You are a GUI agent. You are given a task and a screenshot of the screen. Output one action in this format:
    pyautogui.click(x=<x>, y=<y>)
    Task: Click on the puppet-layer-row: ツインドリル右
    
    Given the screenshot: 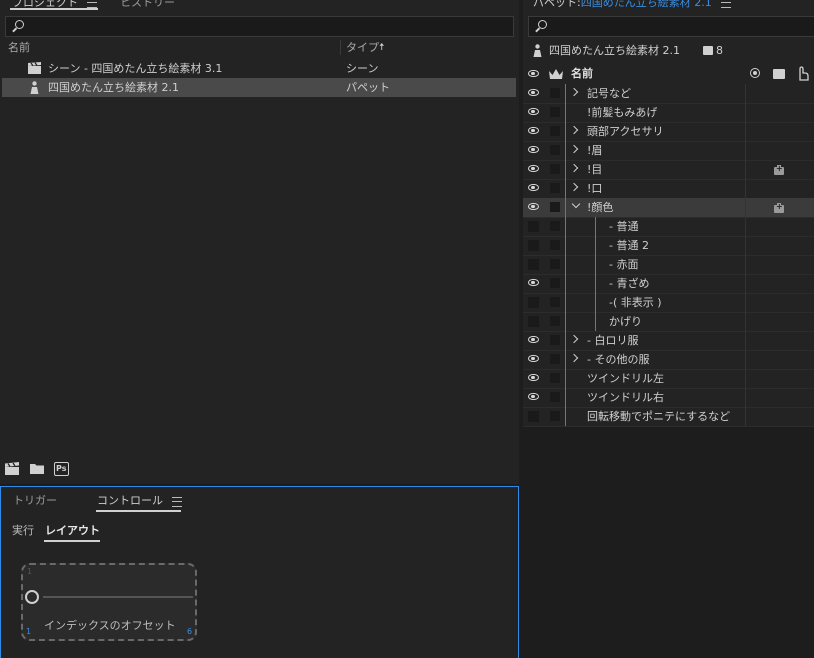 What is the action you would take?
    pyautogui.click(x=668, y=398)
    